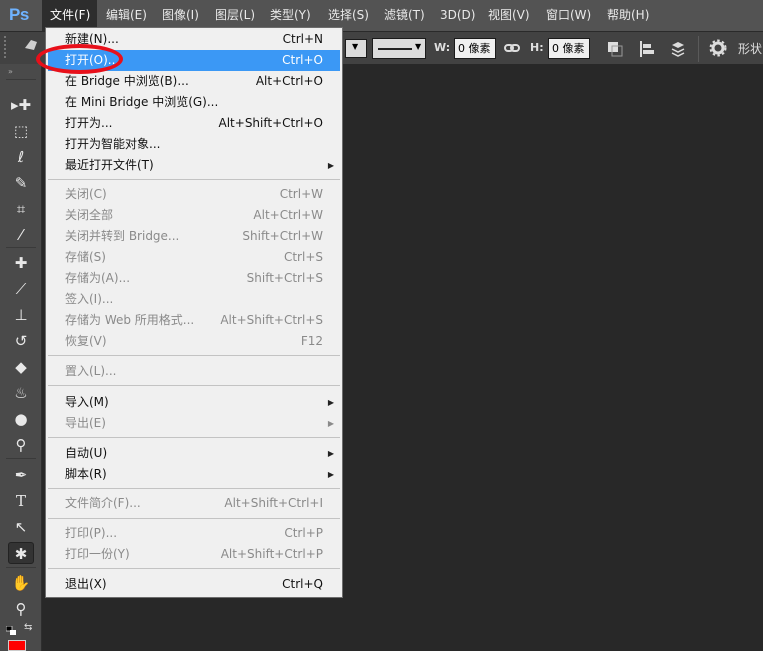 The image size is (763, 651). What do you see at coordinates (21, 527) in the screenshot?
I see `path-selection-tool-icon: ↖` at bounding box center [21, 527].